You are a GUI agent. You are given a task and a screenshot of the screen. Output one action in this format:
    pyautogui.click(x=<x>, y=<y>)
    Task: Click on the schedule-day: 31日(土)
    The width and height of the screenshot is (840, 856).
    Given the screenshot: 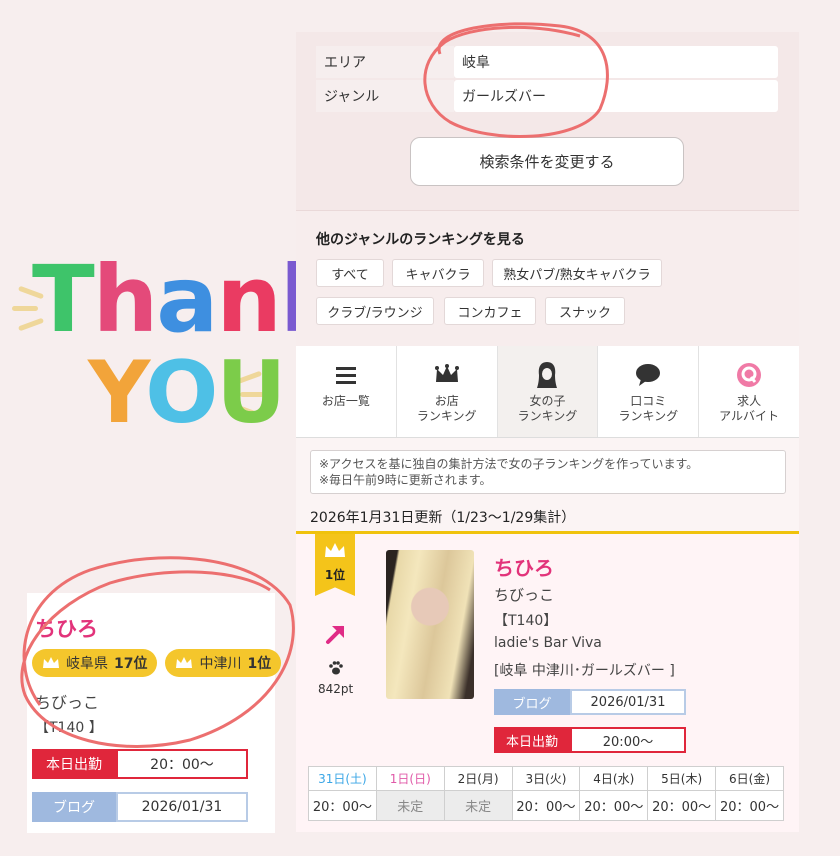 What is the action you would take?
    pyautogui.click(x=342, y=778)
    